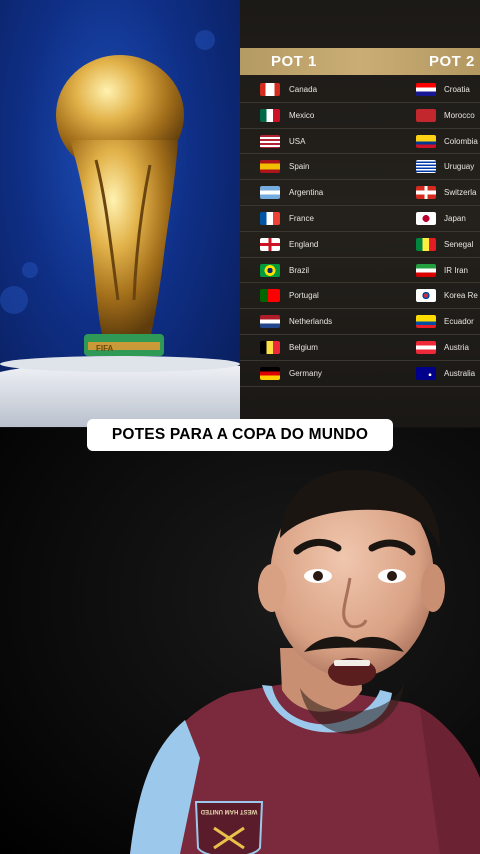  What do you see at coordinates (270, 347) in the screenshot?
I see `belgium-flag-icon` at bounding box center [270, 347].